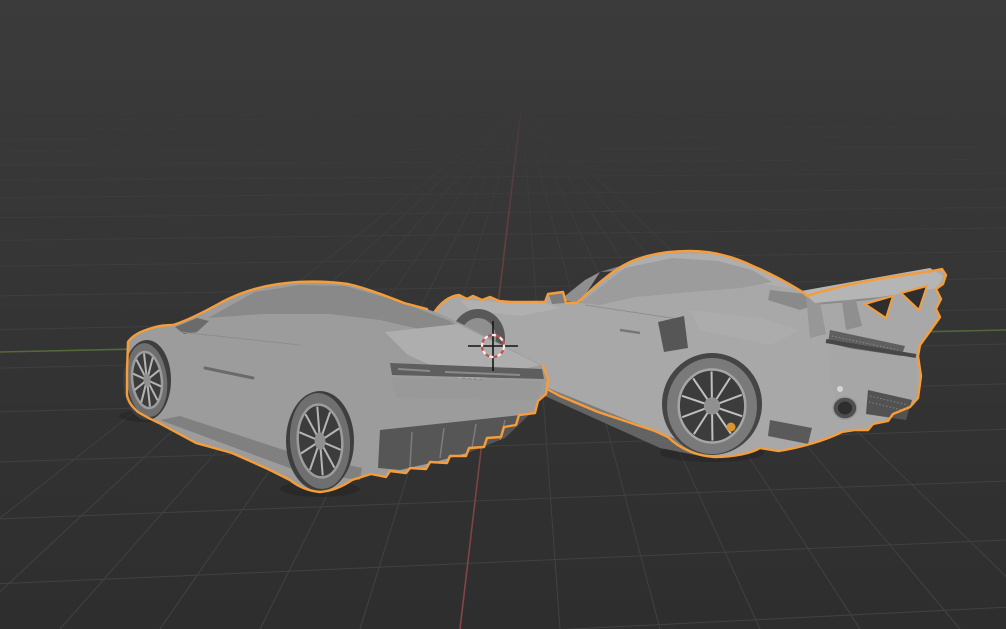 The width and height of the screenshot is (1006, 629). Describe the element at coordinates (712, 406) in the screenshot. I see `car-right-rear-wheel` at that location.